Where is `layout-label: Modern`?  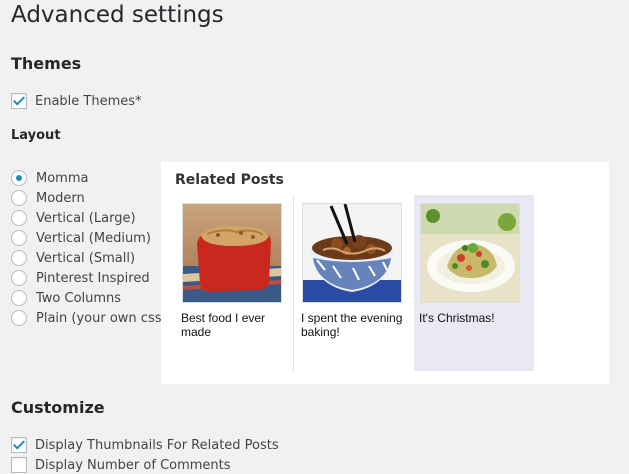 layout-label: Modern is located at coordinates (60, 198).